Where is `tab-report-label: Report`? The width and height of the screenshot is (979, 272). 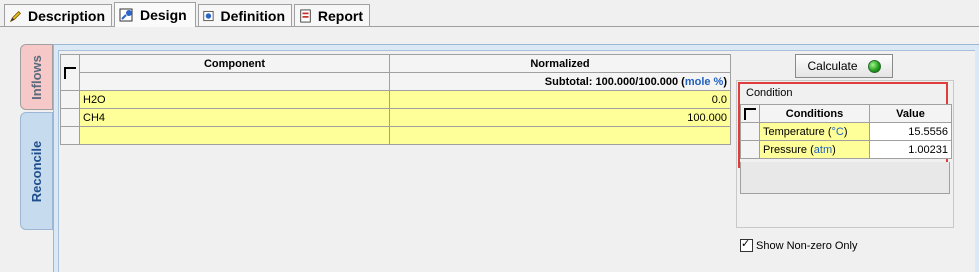 tab-report-label: Report is located at coordinates (340, 15).